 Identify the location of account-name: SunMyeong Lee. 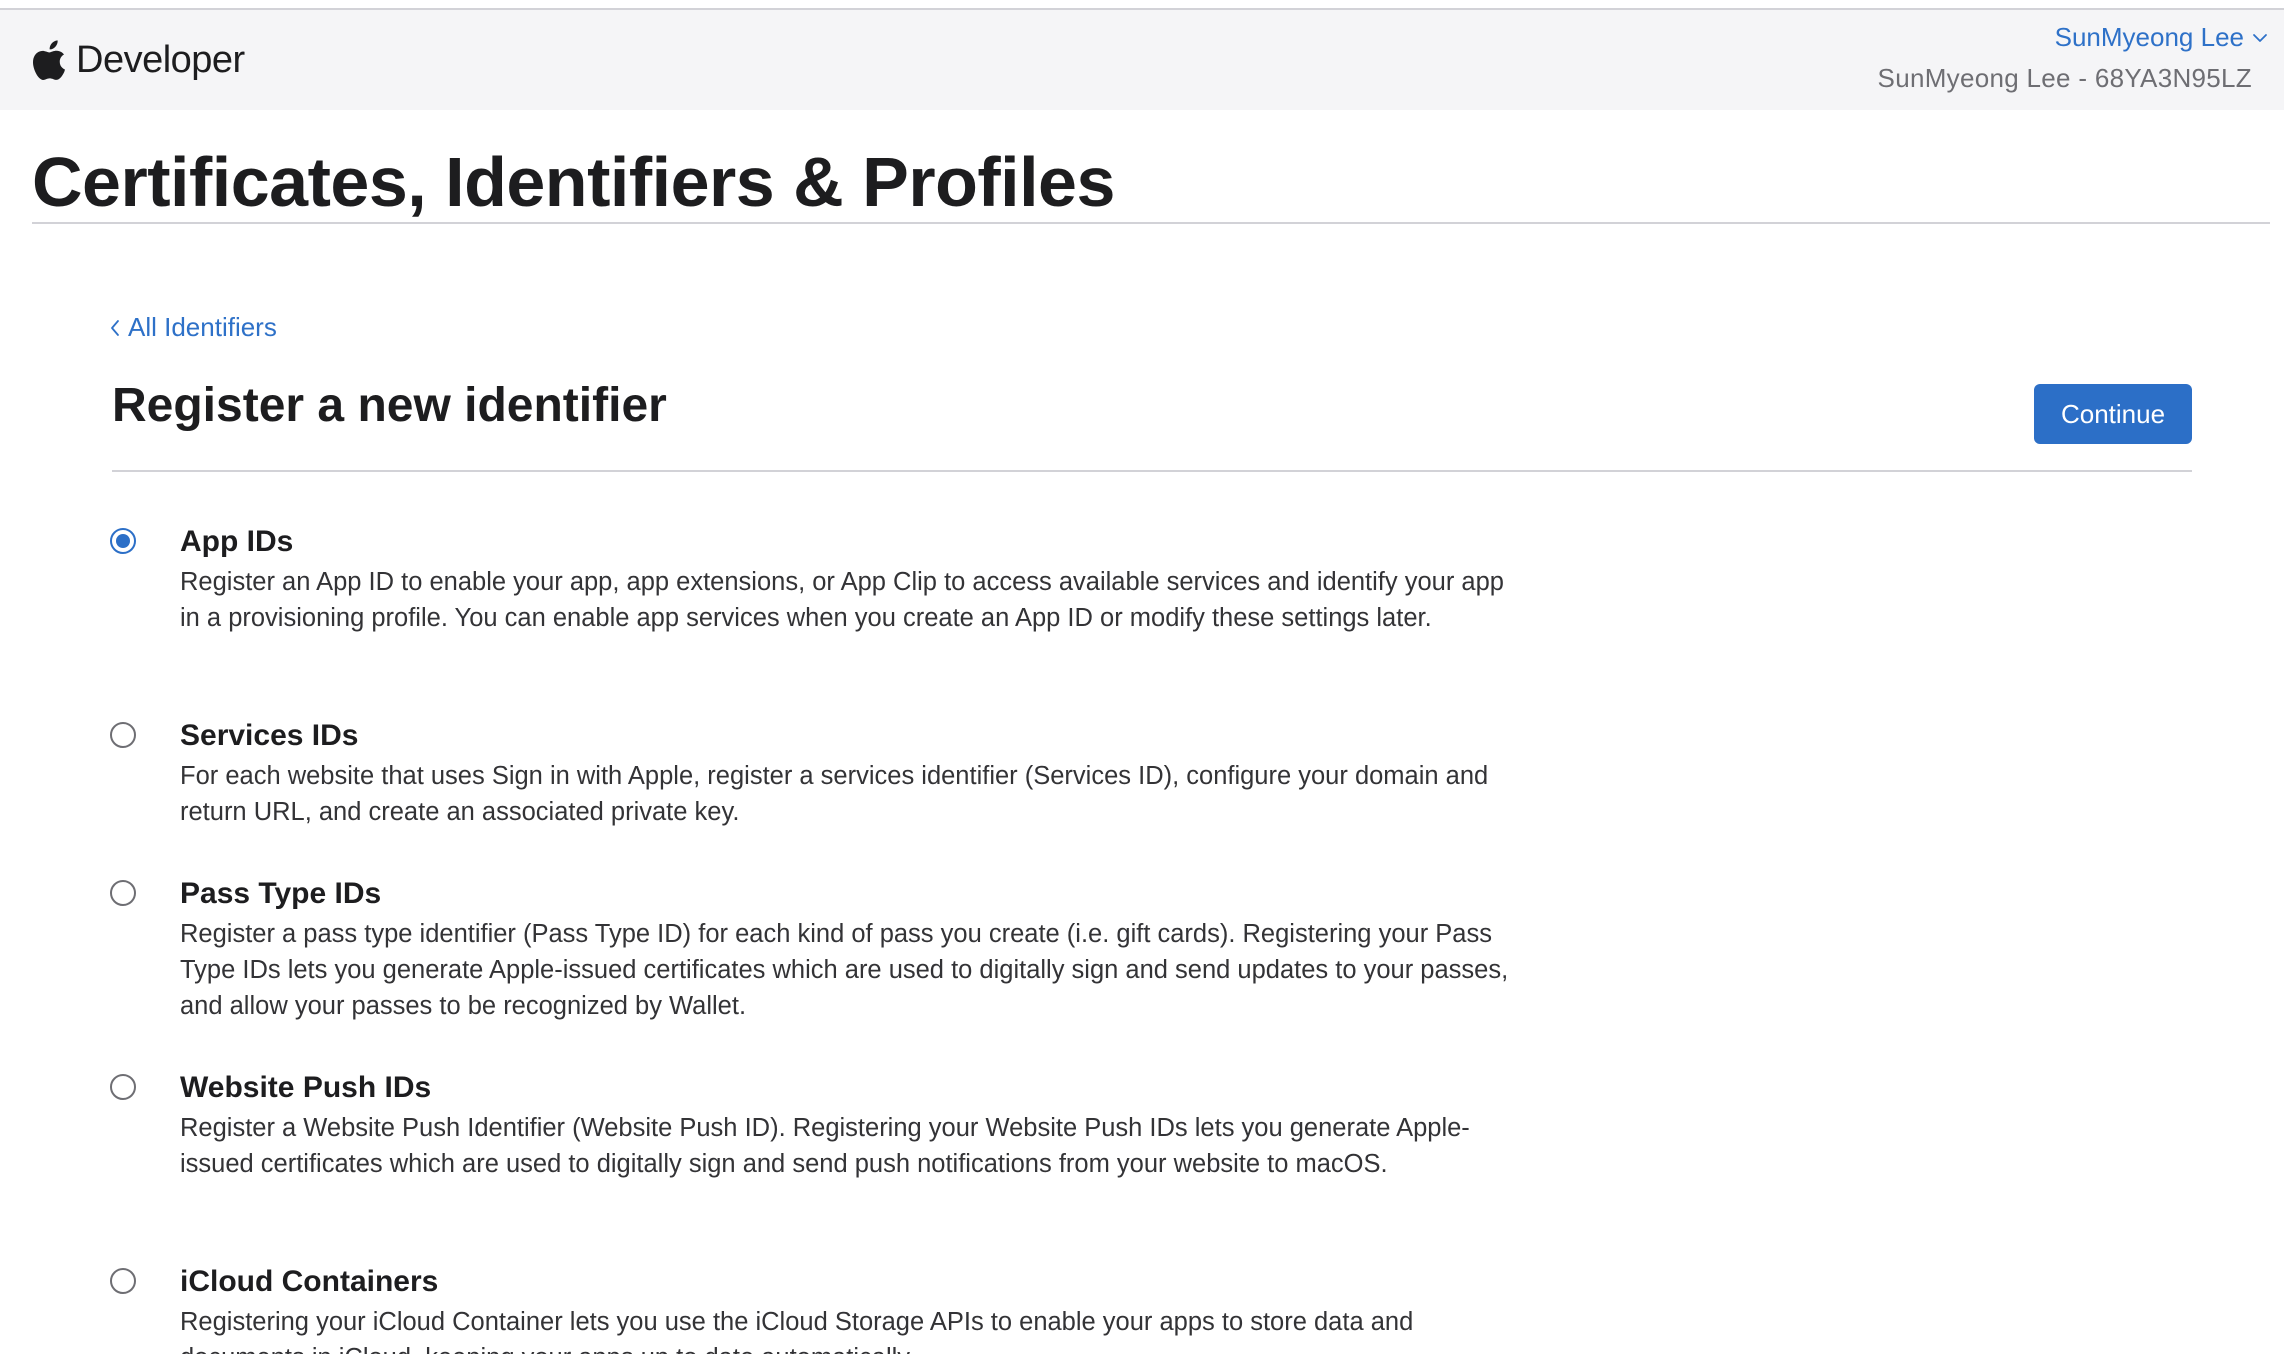
(2149, 37).